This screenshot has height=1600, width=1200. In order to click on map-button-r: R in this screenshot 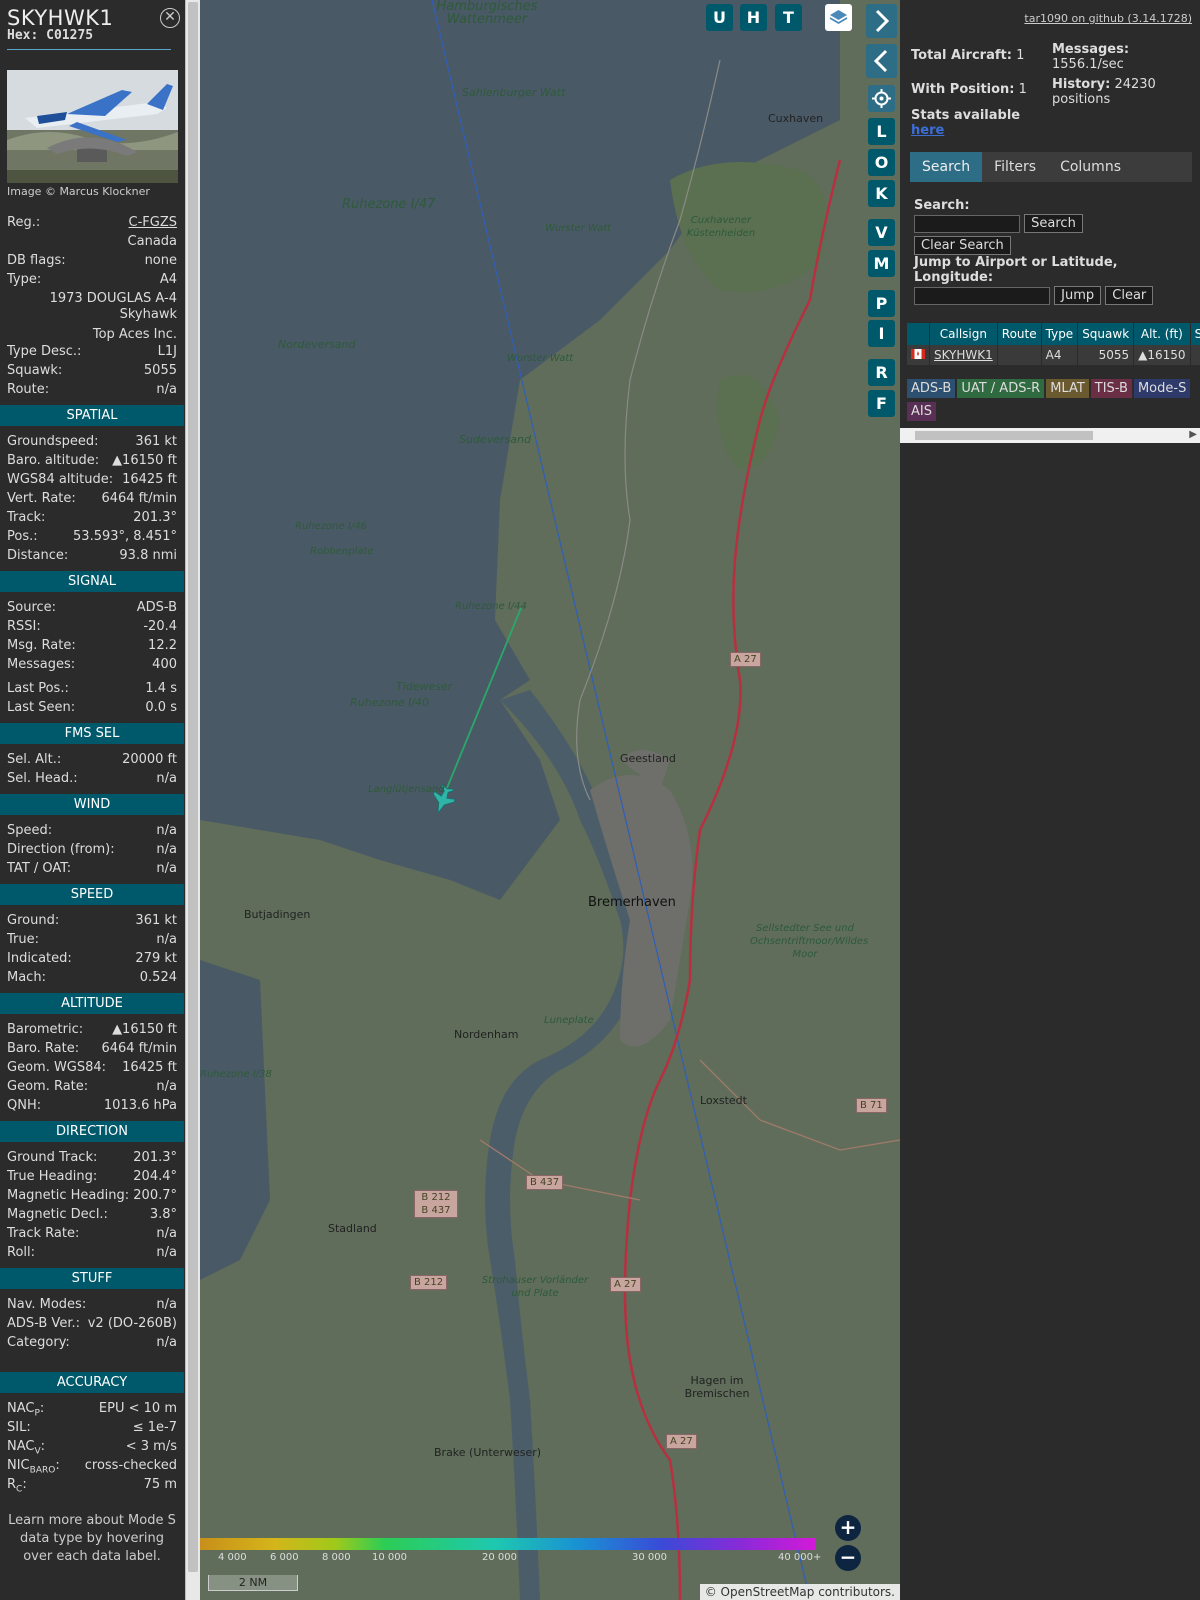, I will do `click(881, 372)`.